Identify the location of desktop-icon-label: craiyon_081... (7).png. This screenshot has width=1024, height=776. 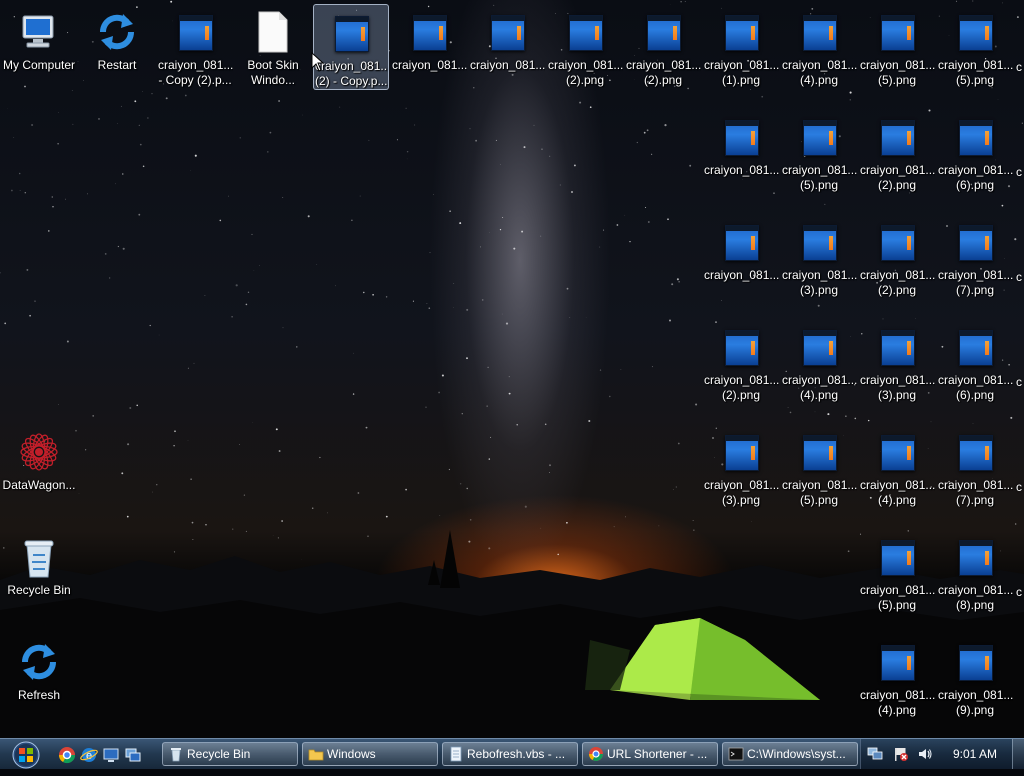
(975, 283).